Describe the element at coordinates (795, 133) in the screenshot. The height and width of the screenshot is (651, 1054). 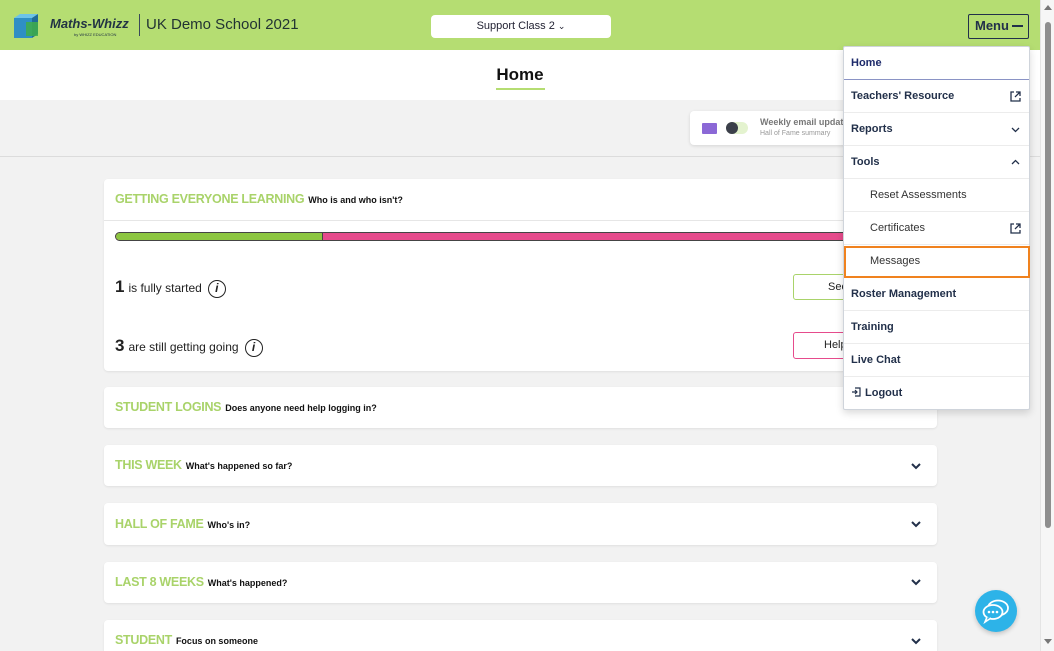
I see `email-updates-subtitle: Hall of Fame summary` at that location.